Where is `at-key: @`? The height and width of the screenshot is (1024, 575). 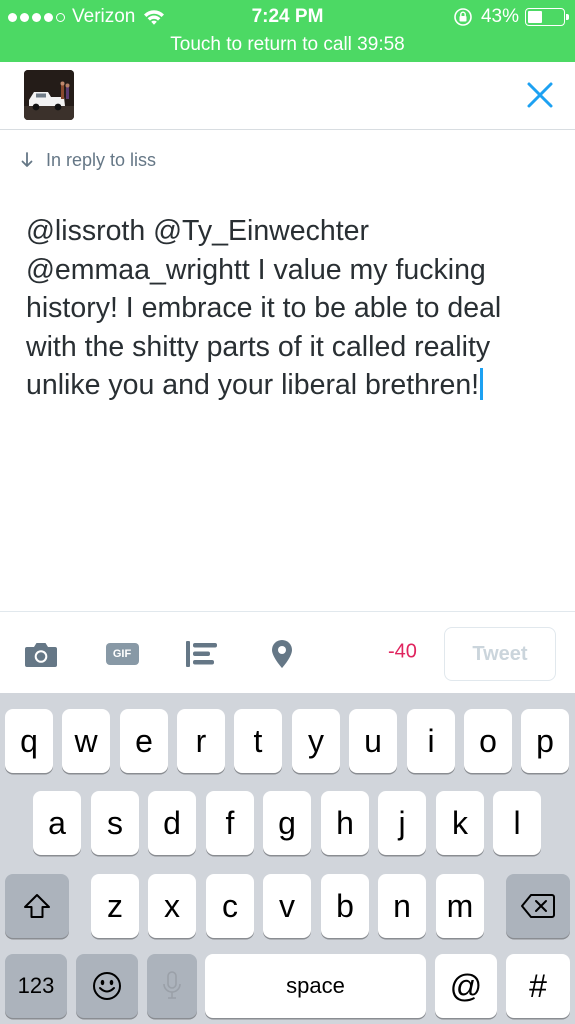 at-key: @ is located at coordinates (466, 986).